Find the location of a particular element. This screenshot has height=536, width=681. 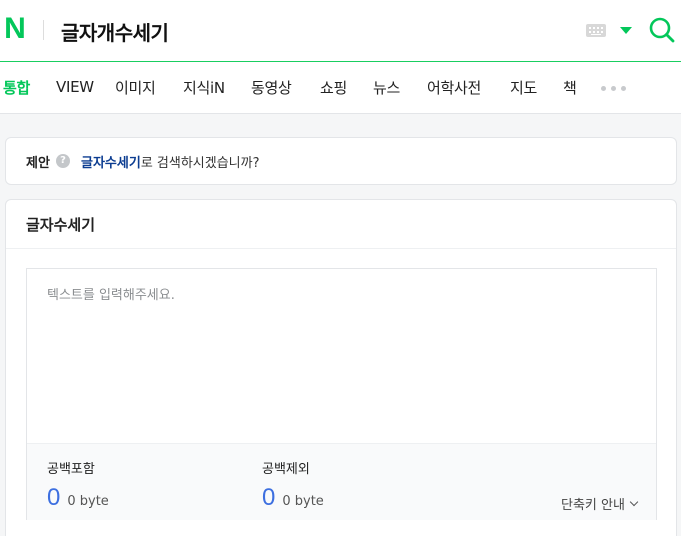

suggestion-text: 글자수세기로 검색하시겠습니까? is located at coordinates (170, 161).